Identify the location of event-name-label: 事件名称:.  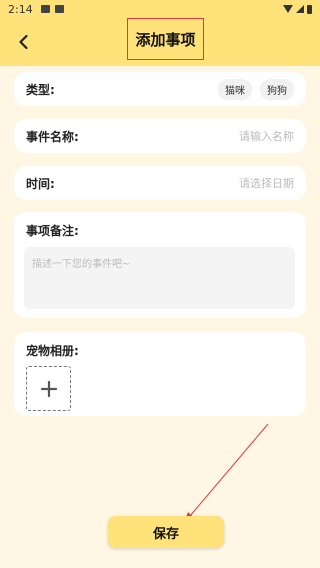
(52, 136).